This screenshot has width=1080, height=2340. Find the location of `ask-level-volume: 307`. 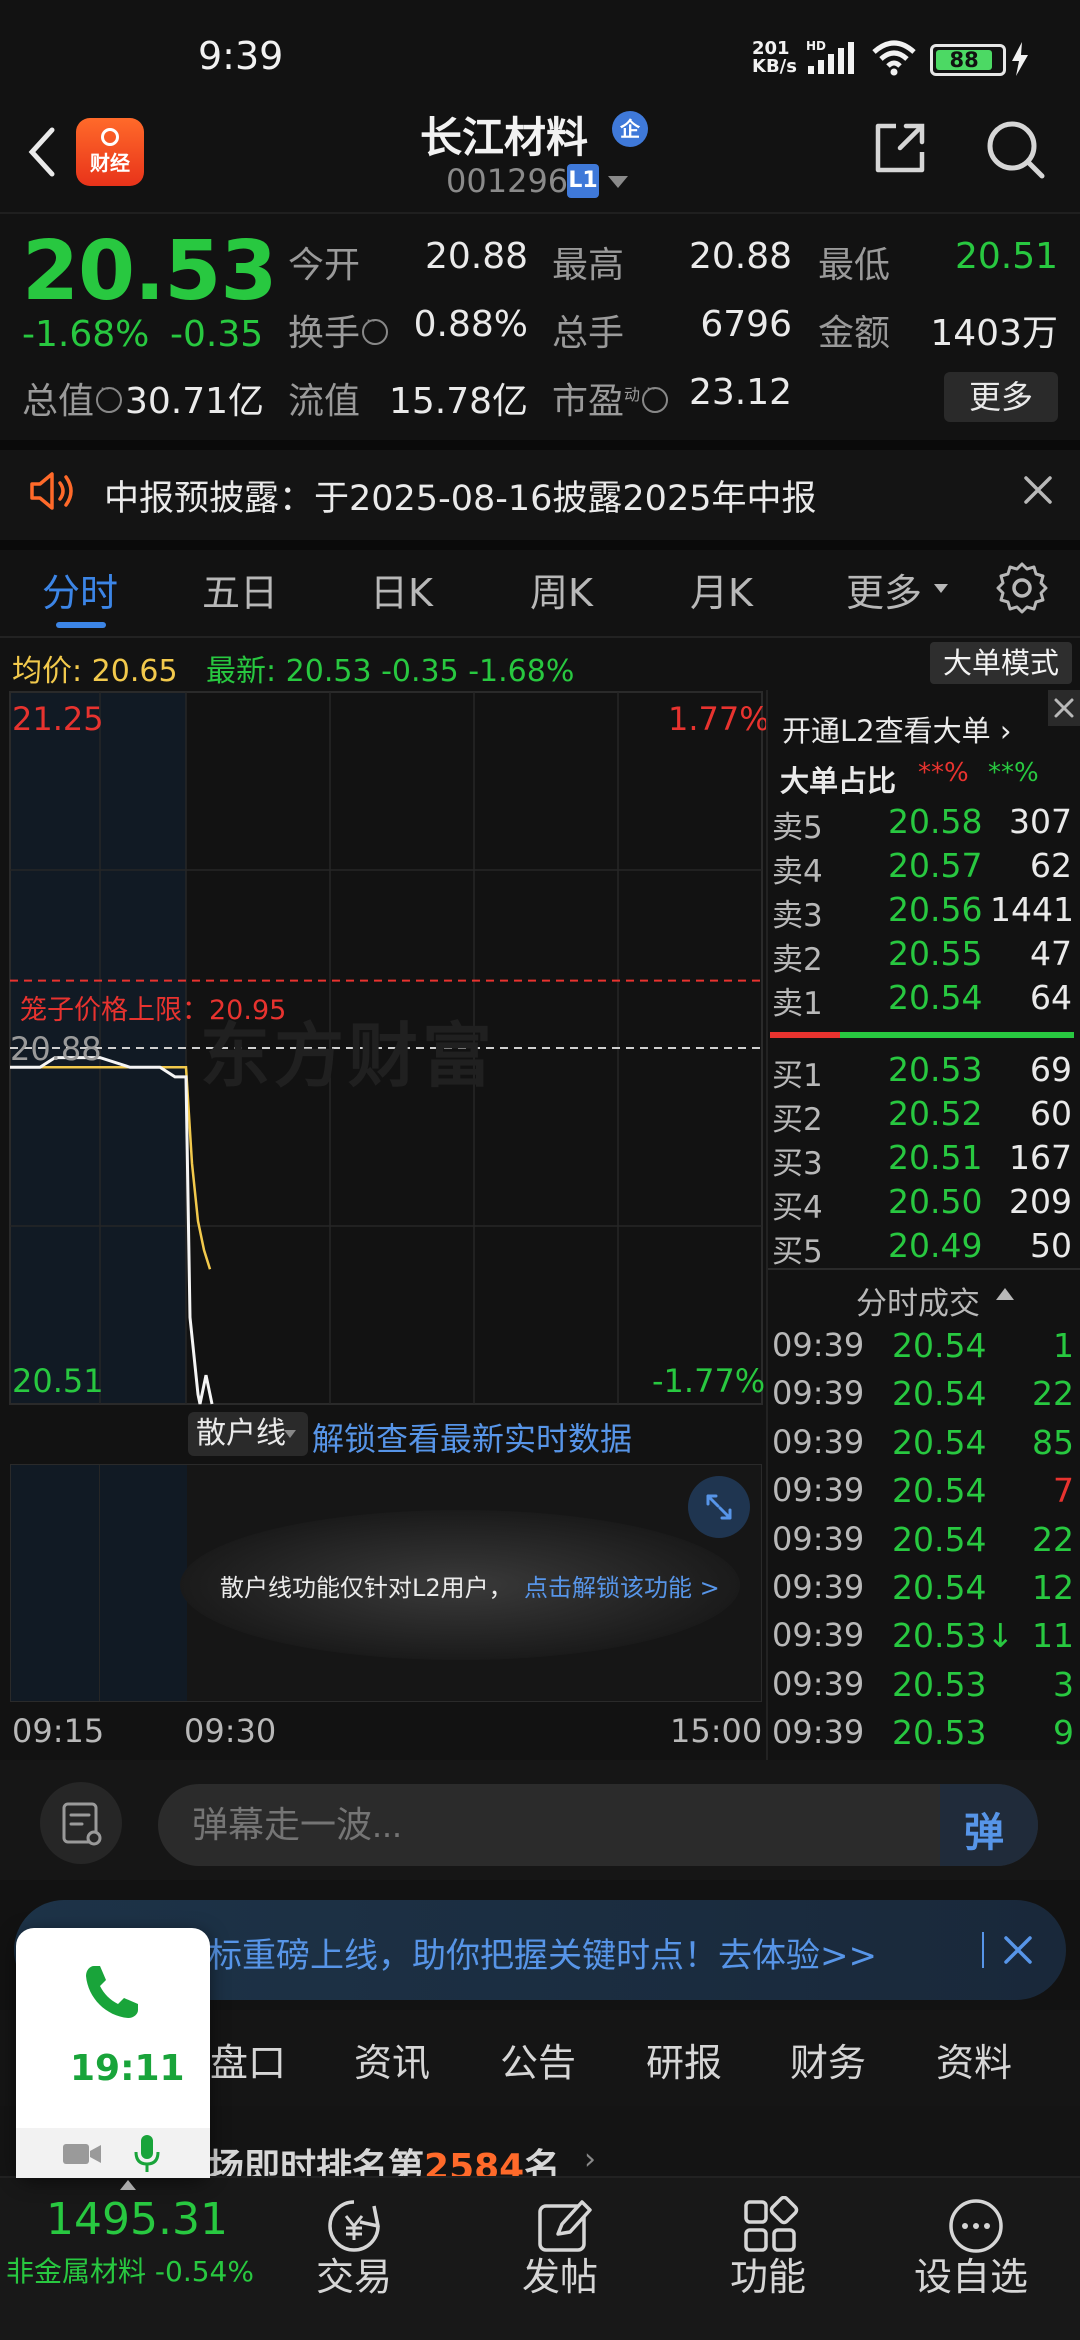

ask-level-volume: 307 is located at coordinates (1040, 821).